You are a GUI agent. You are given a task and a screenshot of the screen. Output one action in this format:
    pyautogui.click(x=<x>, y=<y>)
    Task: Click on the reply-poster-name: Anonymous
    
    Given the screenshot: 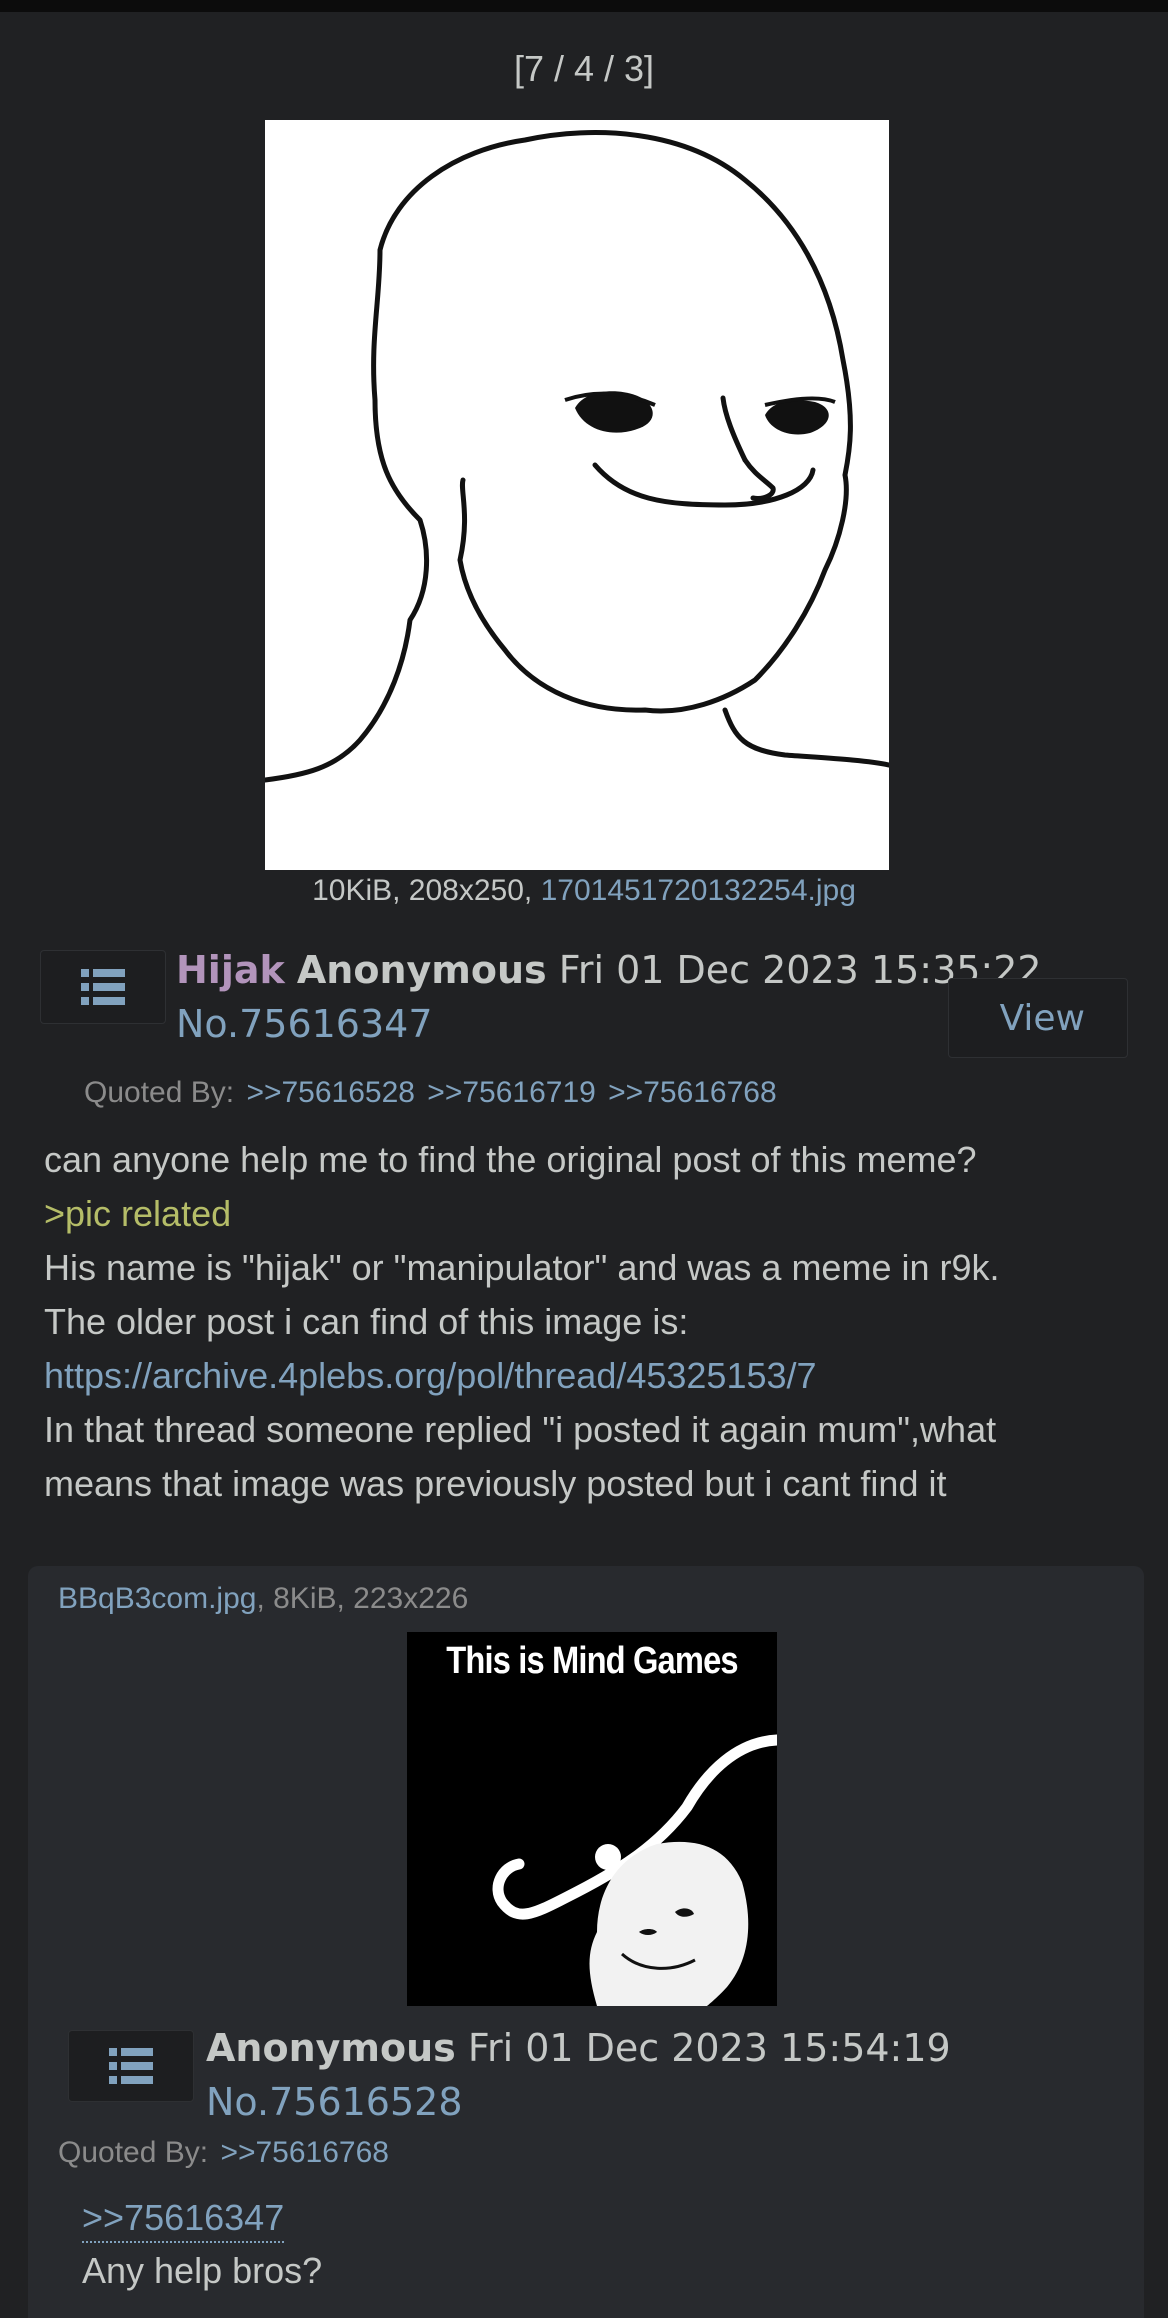 What is the action you would take?
    pyautogui.click(x=331, y=2048)
    